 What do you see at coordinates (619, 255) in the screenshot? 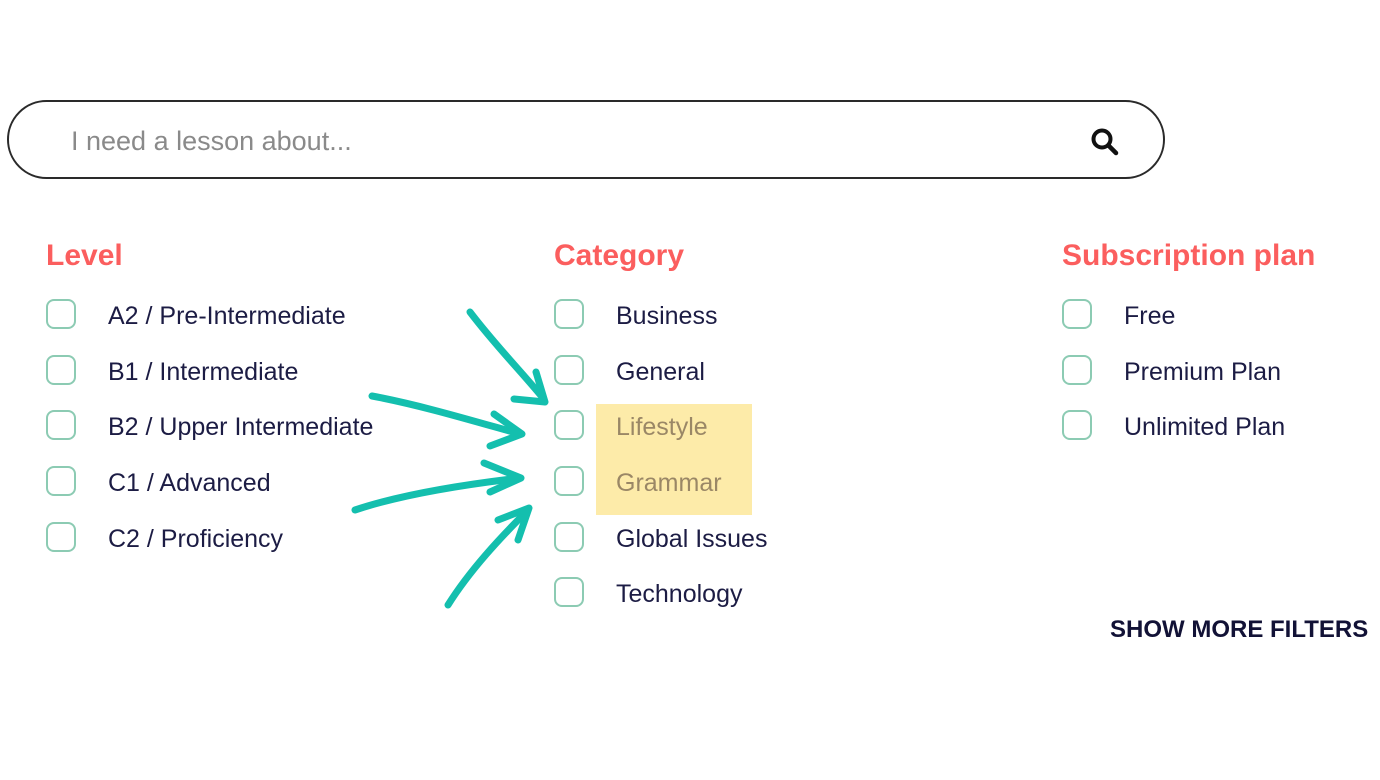
I see `category-heading: Category` at bounding box center [619, 255].